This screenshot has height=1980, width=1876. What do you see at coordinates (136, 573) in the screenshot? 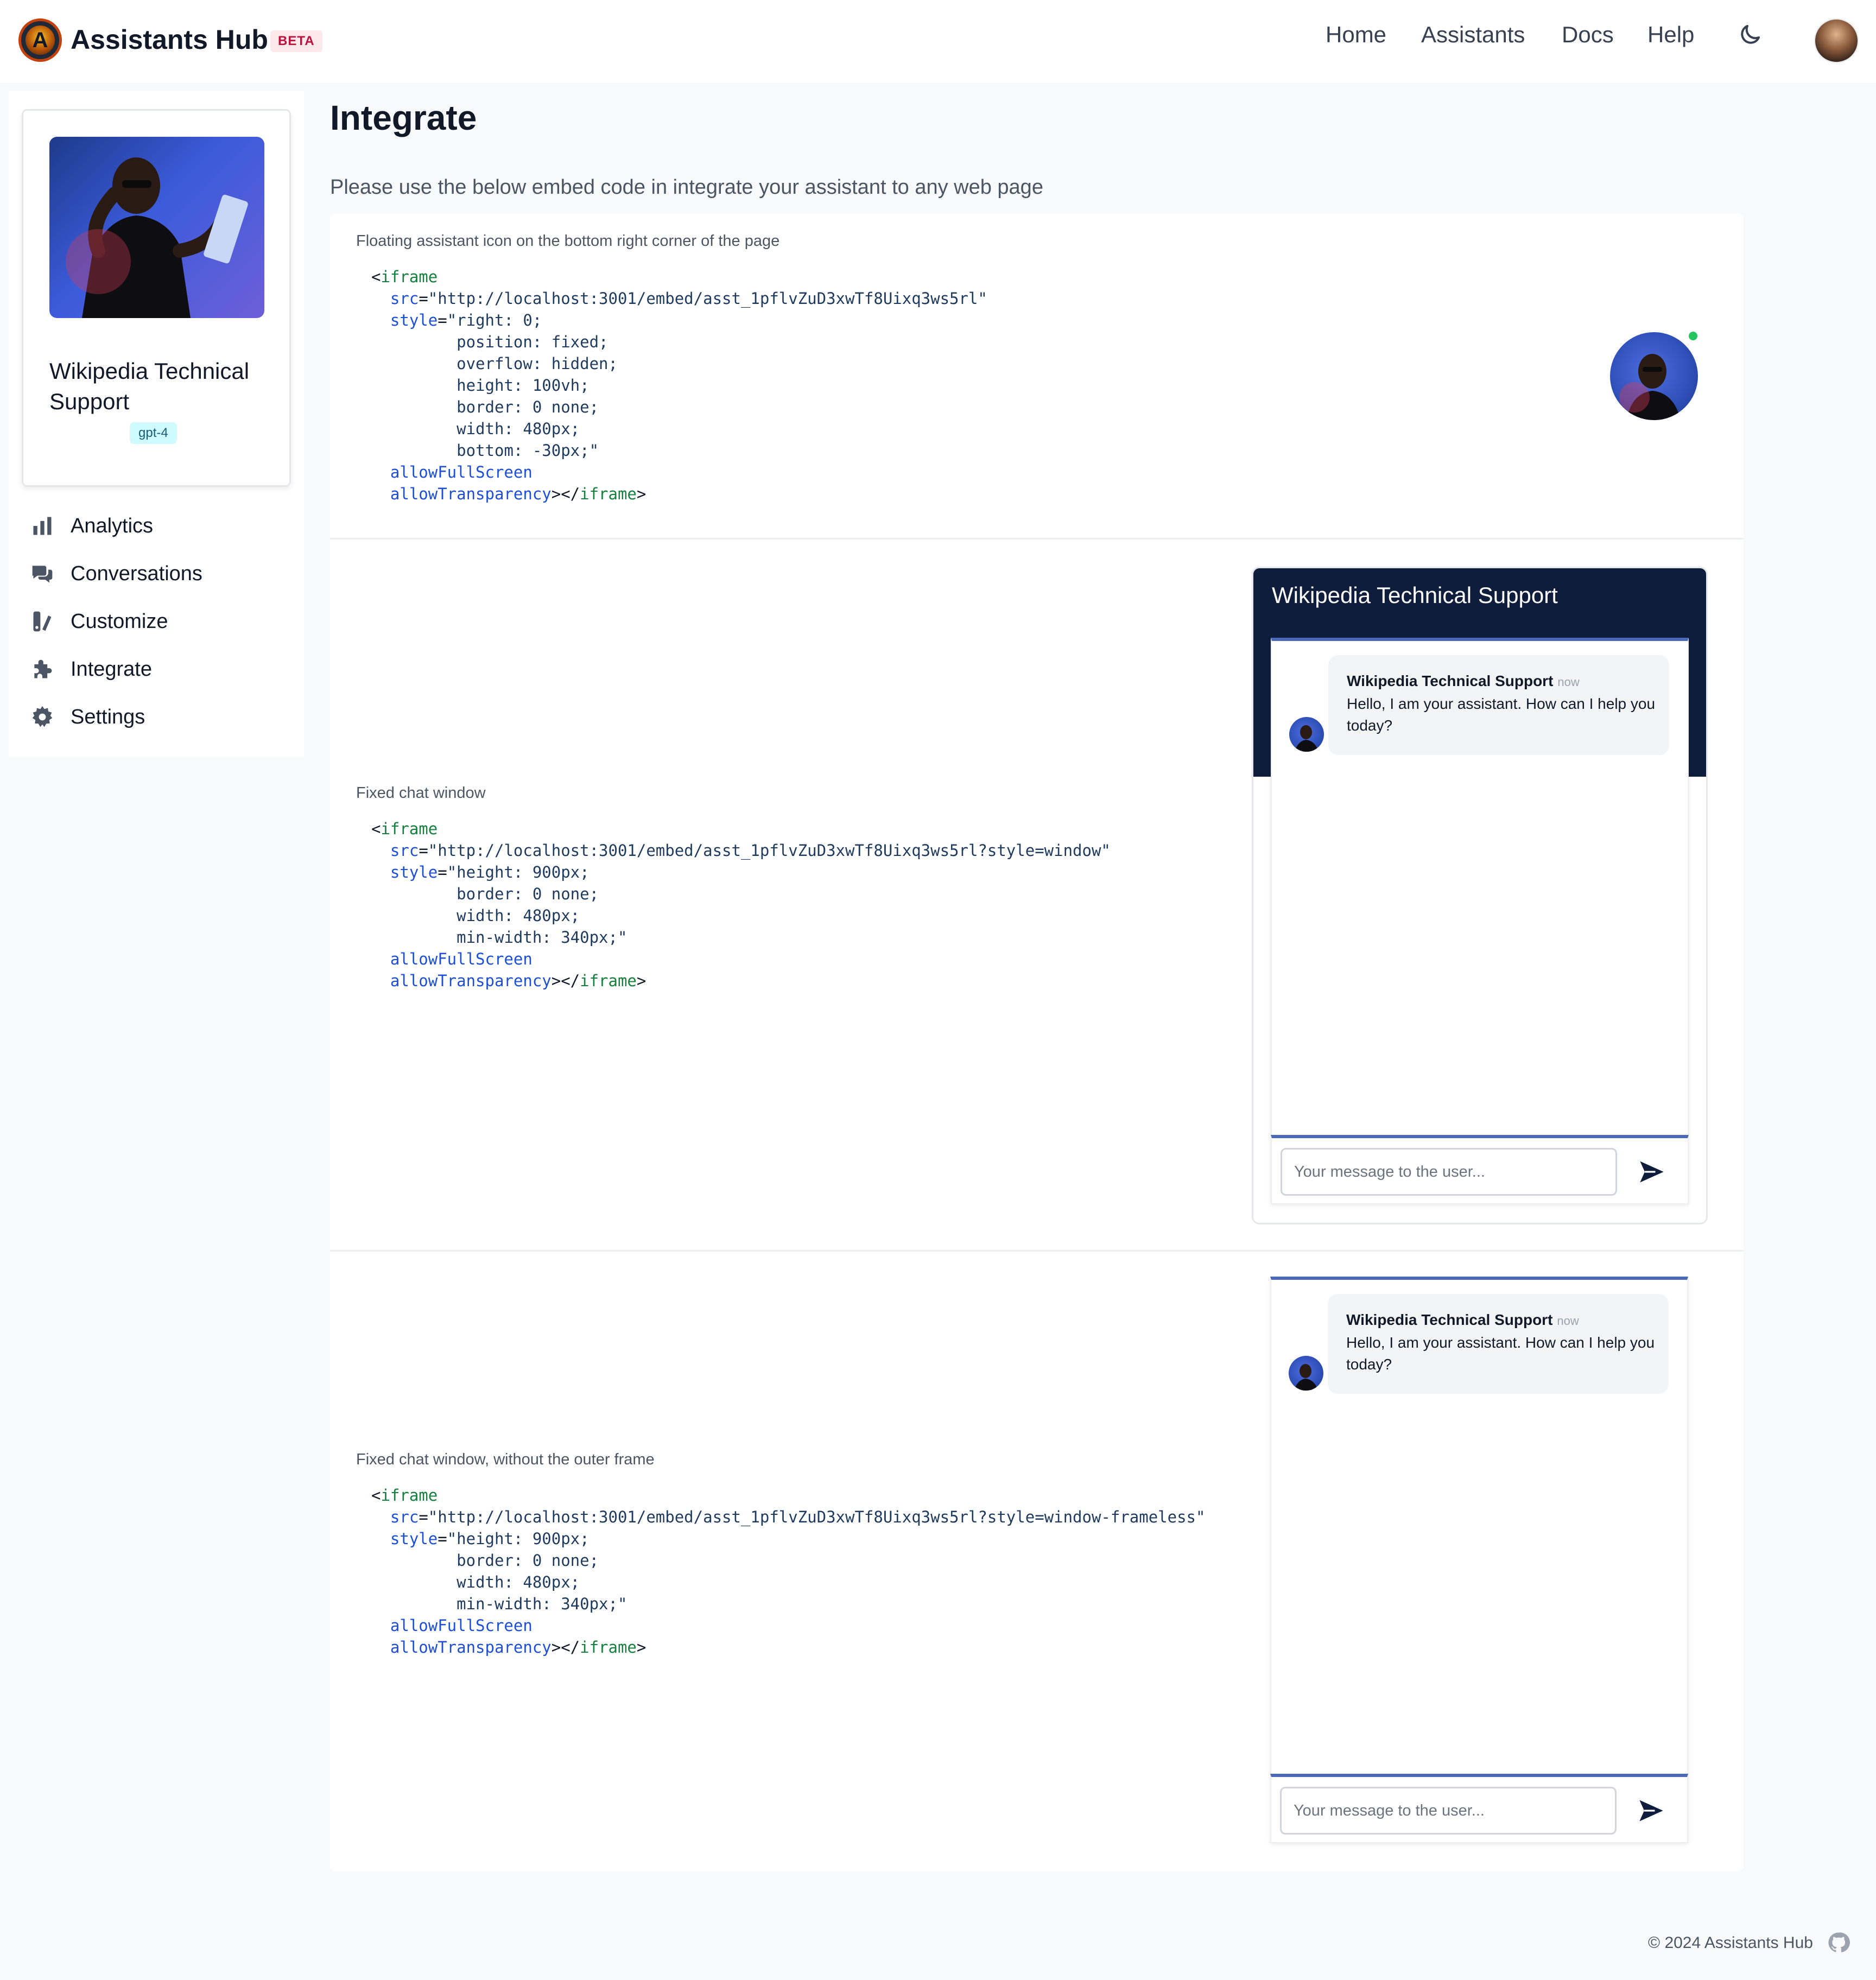
I see `sidebar-item-label: Conversations` at bounding box center [136, 573].